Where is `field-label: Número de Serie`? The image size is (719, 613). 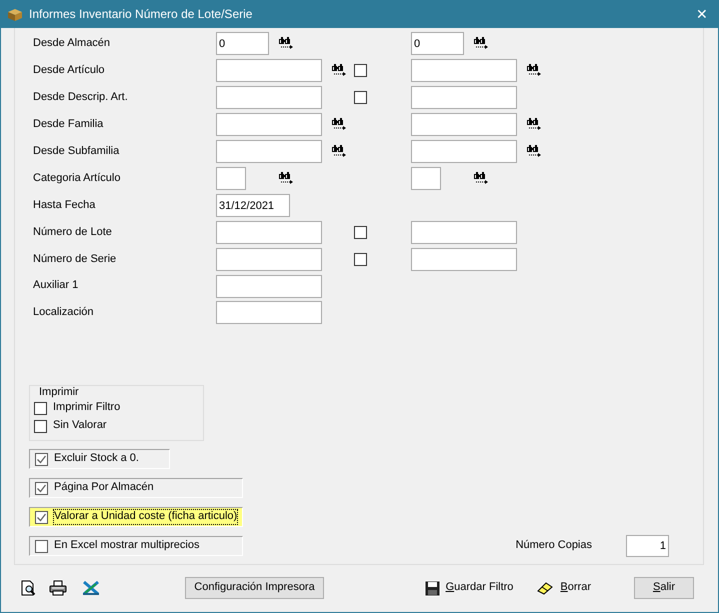
field-label: Número de Serie is located at coordinates (74, 259).